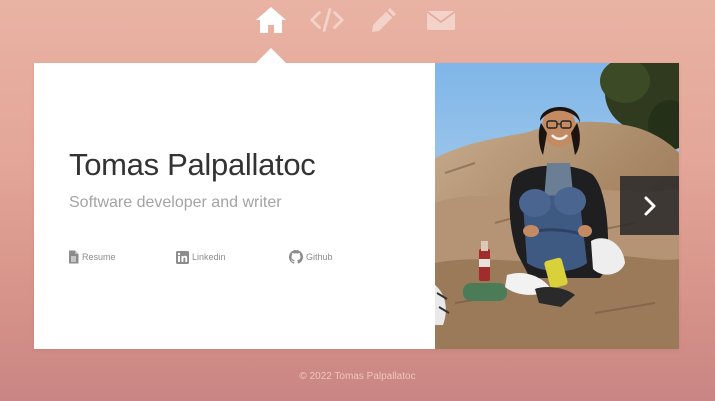 This screenshot has width=715, height=401. I want to click on nav-code, so click(327, 20).